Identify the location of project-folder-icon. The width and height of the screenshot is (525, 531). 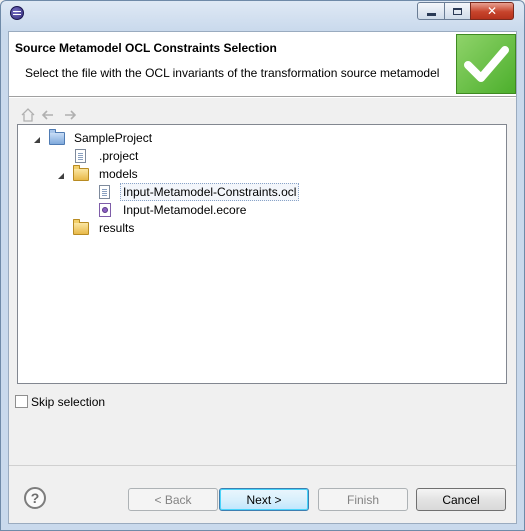
(57, 137).